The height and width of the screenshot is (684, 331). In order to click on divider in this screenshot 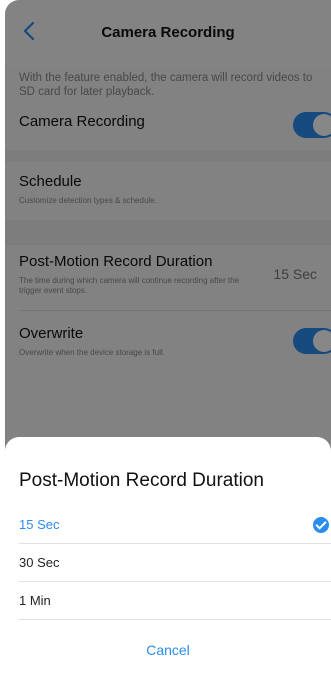, I will do `click(175, 619)`.